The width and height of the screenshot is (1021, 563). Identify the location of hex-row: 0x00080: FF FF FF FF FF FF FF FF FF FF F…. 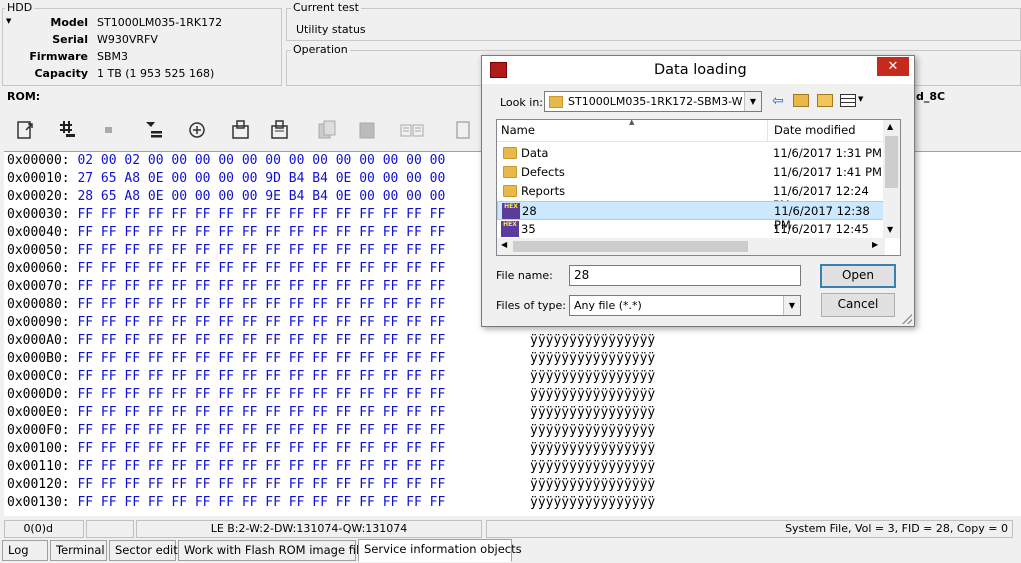
(226, 305).